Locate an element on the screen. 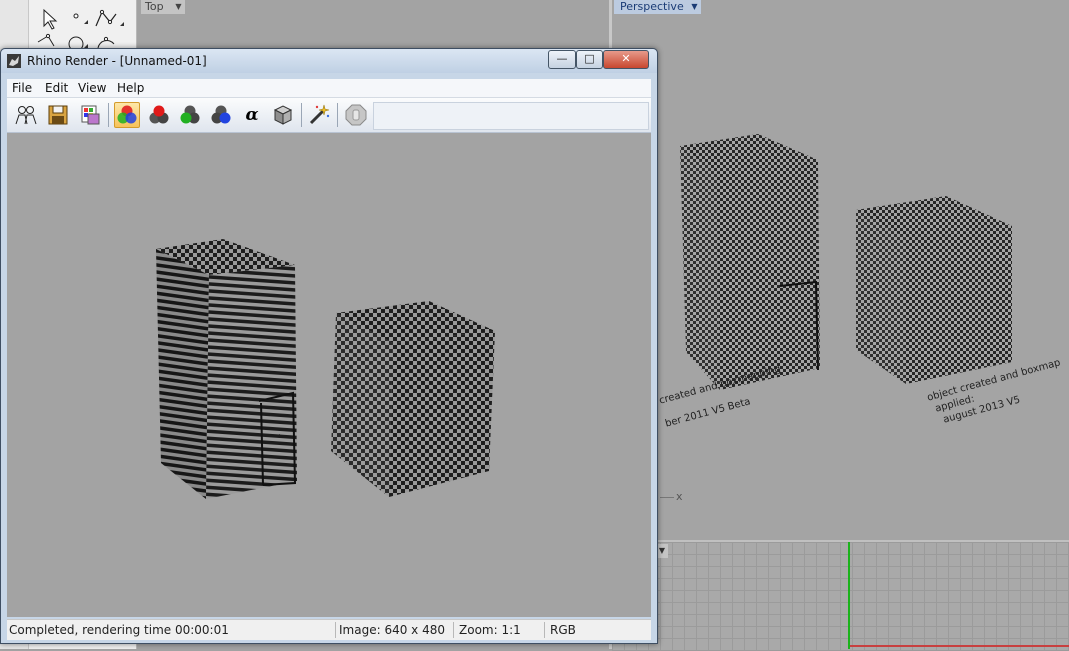 The width and height of the screenshot is (1069, 651). checker-box is located at coordinates (413, 399).